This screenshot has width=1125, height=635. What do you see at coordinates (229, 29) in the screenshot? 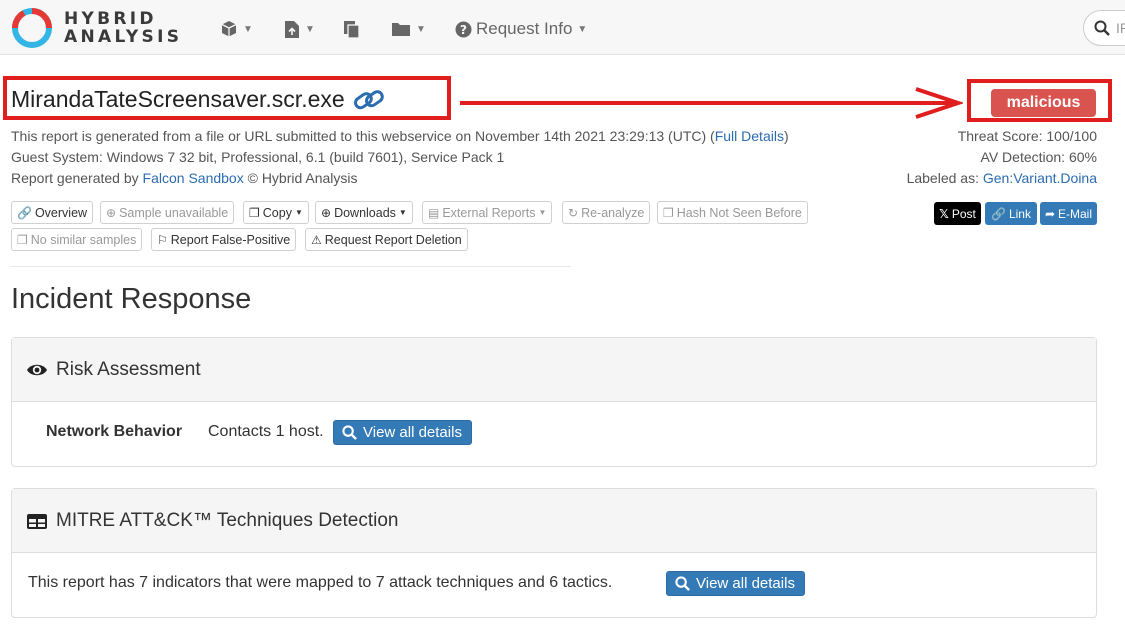
I see `cube-icon` at bounding box center [229, 29].